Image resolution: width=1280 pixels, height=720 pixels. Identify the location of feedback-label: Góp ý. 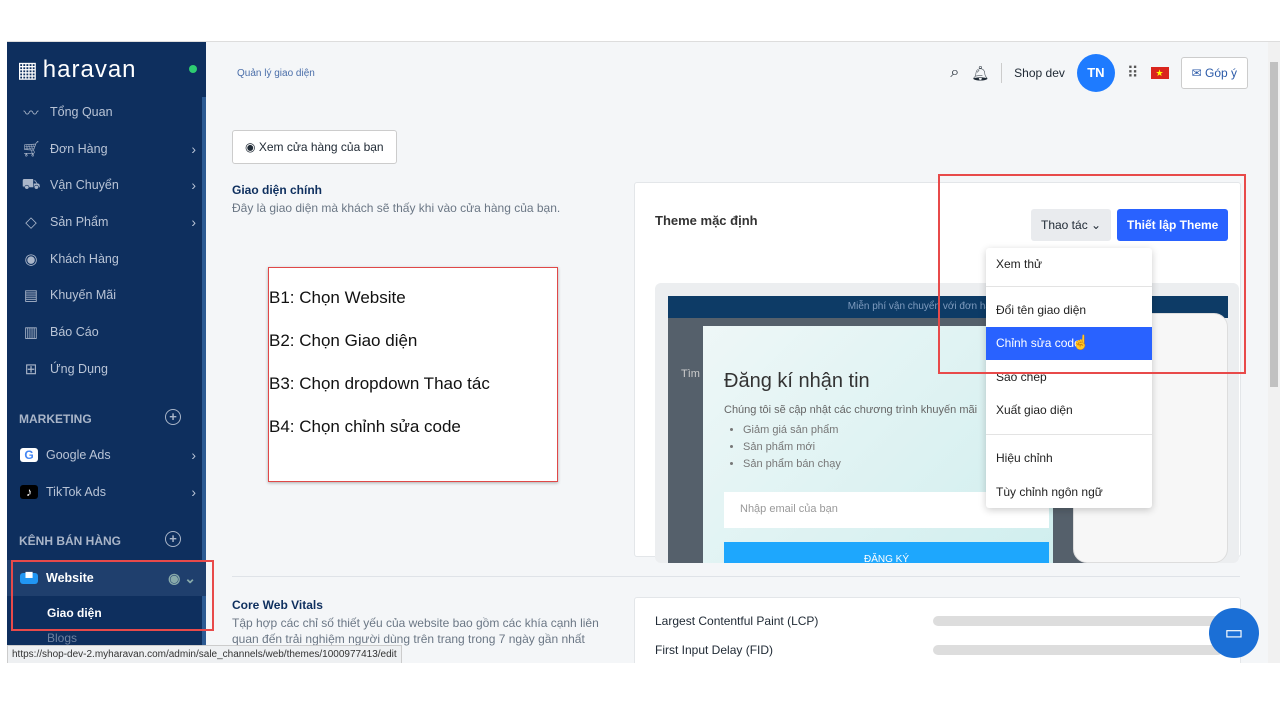
(1220, 73).